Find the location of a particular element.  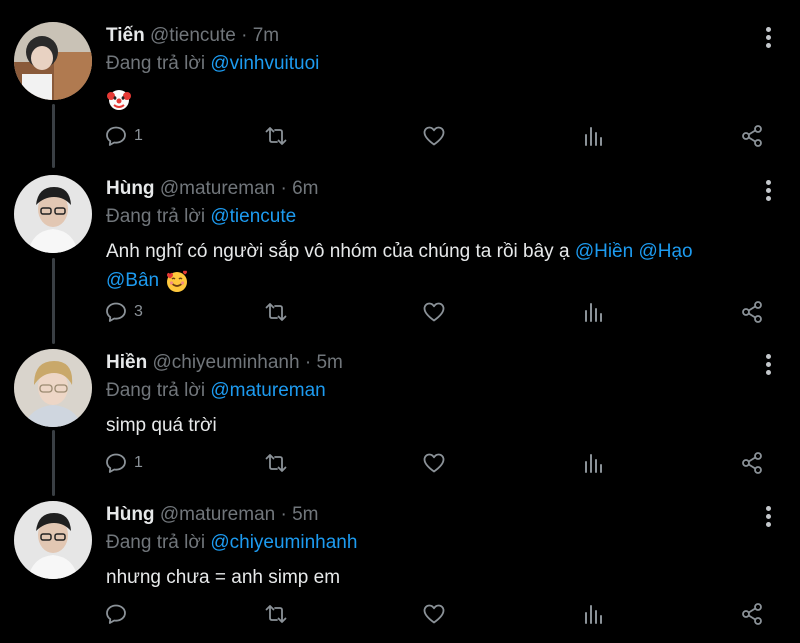

handle: @chiyeuminhanh is located at coordinates (225, 362).